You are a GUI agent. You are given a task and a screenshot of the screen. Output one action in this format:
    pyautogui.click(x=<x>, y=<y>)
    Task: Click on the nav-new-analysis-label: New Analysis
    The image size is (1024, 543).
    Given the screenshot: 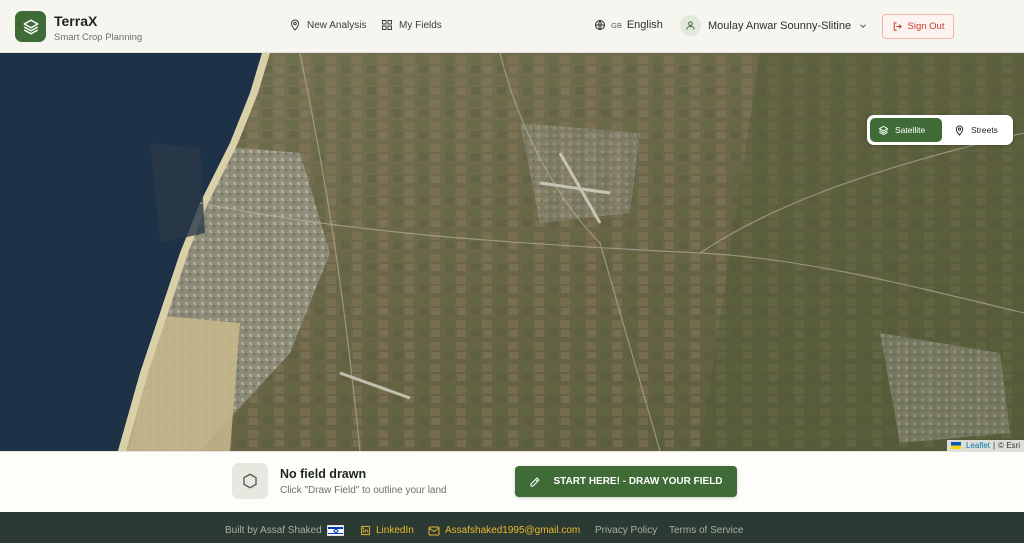 What is the action you would take?
    pyautogui.click(x=337, y=25)
    